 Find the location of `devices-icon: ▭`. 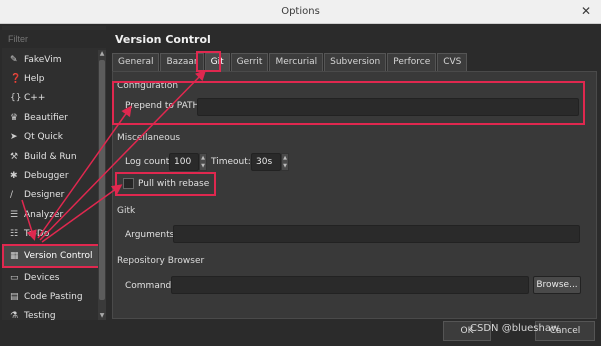

devices-icon: ▭ is located at coordinates (14, 277).